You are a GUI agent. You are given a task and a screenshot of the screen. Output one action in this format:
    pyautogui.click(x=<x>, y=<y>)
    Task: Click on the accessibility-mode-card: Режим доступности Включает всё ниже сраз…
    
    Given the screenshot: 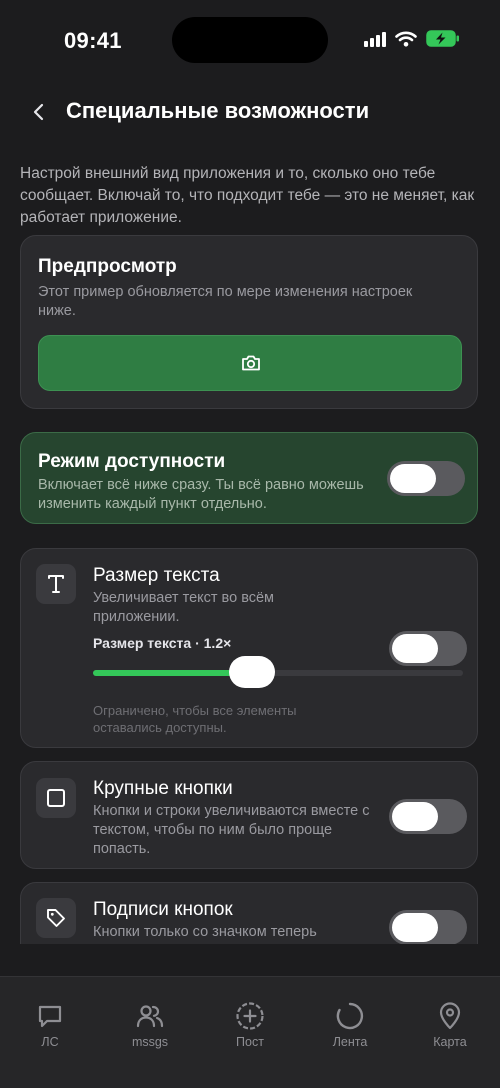 What is the action you would take?
    pyautogui.click(x=249, y=478)
    